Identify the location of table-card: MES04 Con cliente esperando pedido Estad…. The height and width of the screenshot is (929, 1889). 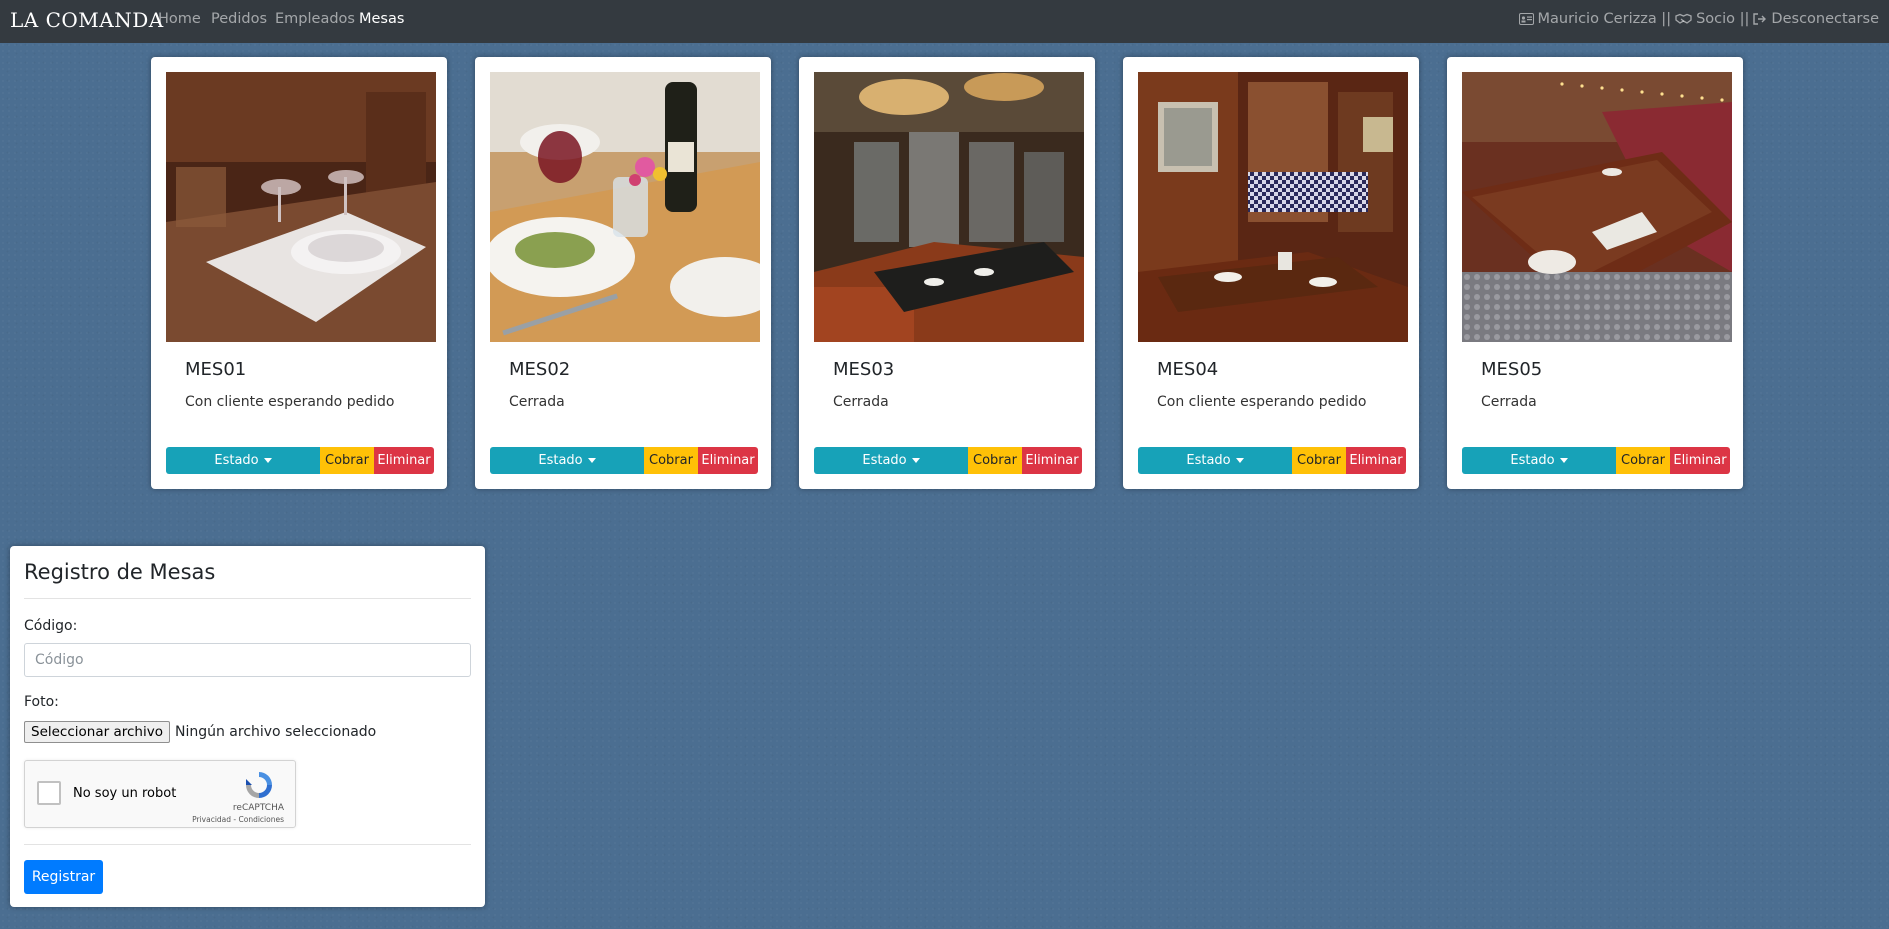
(1271, 273).